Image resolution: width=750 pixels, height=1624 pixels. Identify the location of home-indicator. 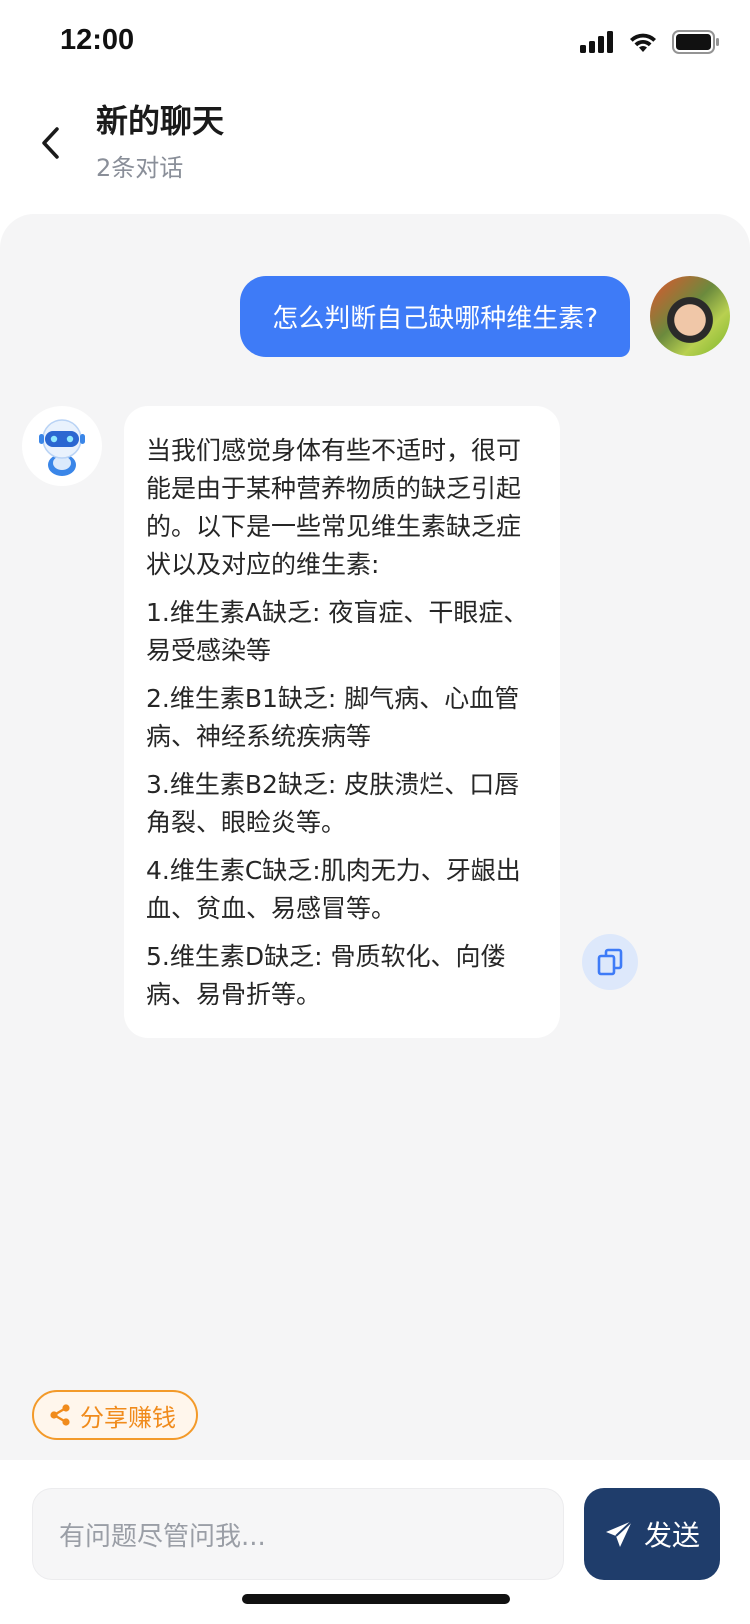
(376, 1599).